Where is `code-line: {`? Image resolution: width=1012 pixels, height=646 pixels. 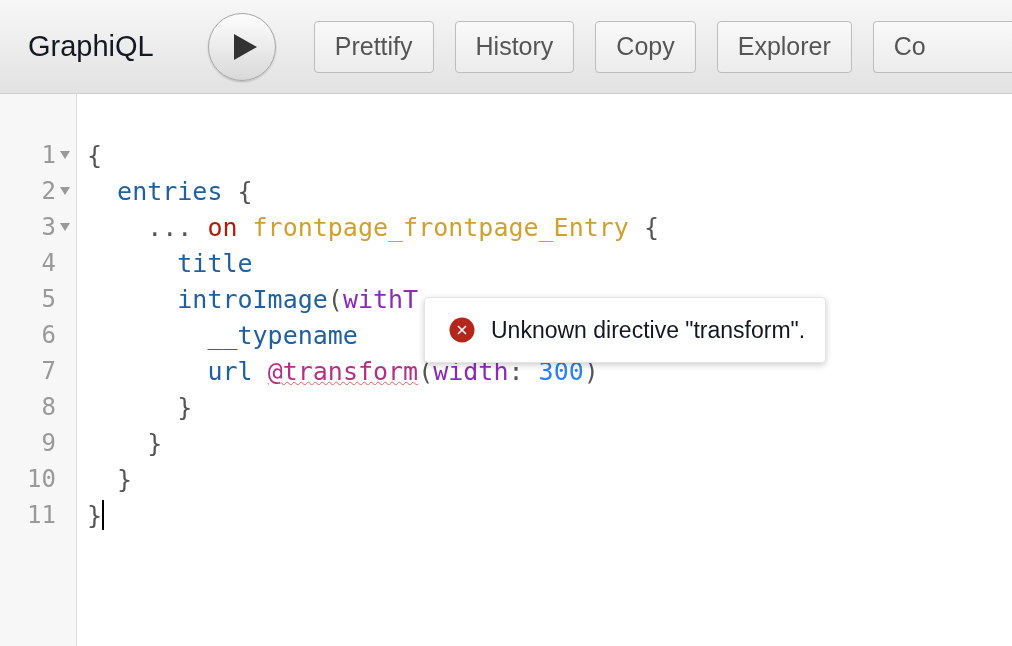
code-line: { is located at coordinates (95, 155).